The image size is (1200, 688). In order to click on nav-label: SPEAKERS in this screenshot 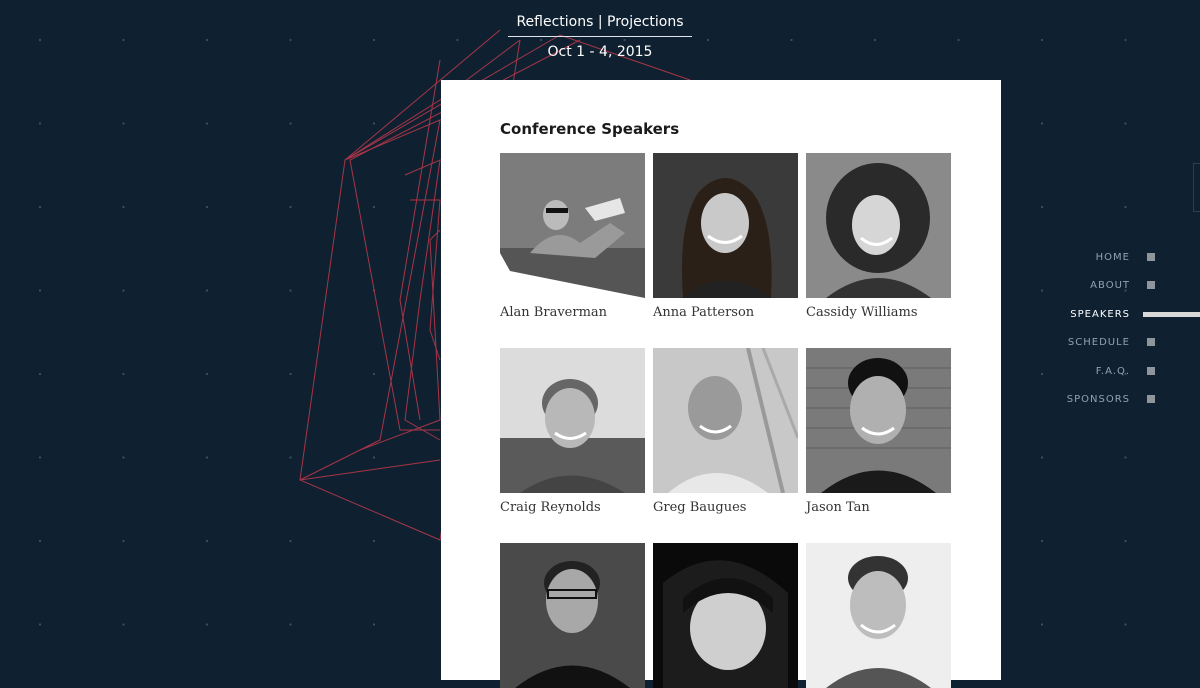, I will do `click(1100, 314)`.